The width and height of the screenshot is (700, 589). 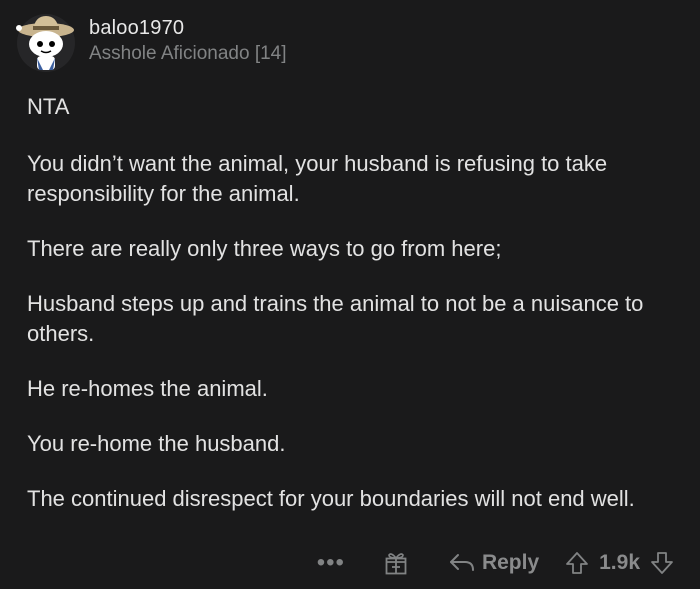 I want to click on award-button, so click(x=396, y=563).